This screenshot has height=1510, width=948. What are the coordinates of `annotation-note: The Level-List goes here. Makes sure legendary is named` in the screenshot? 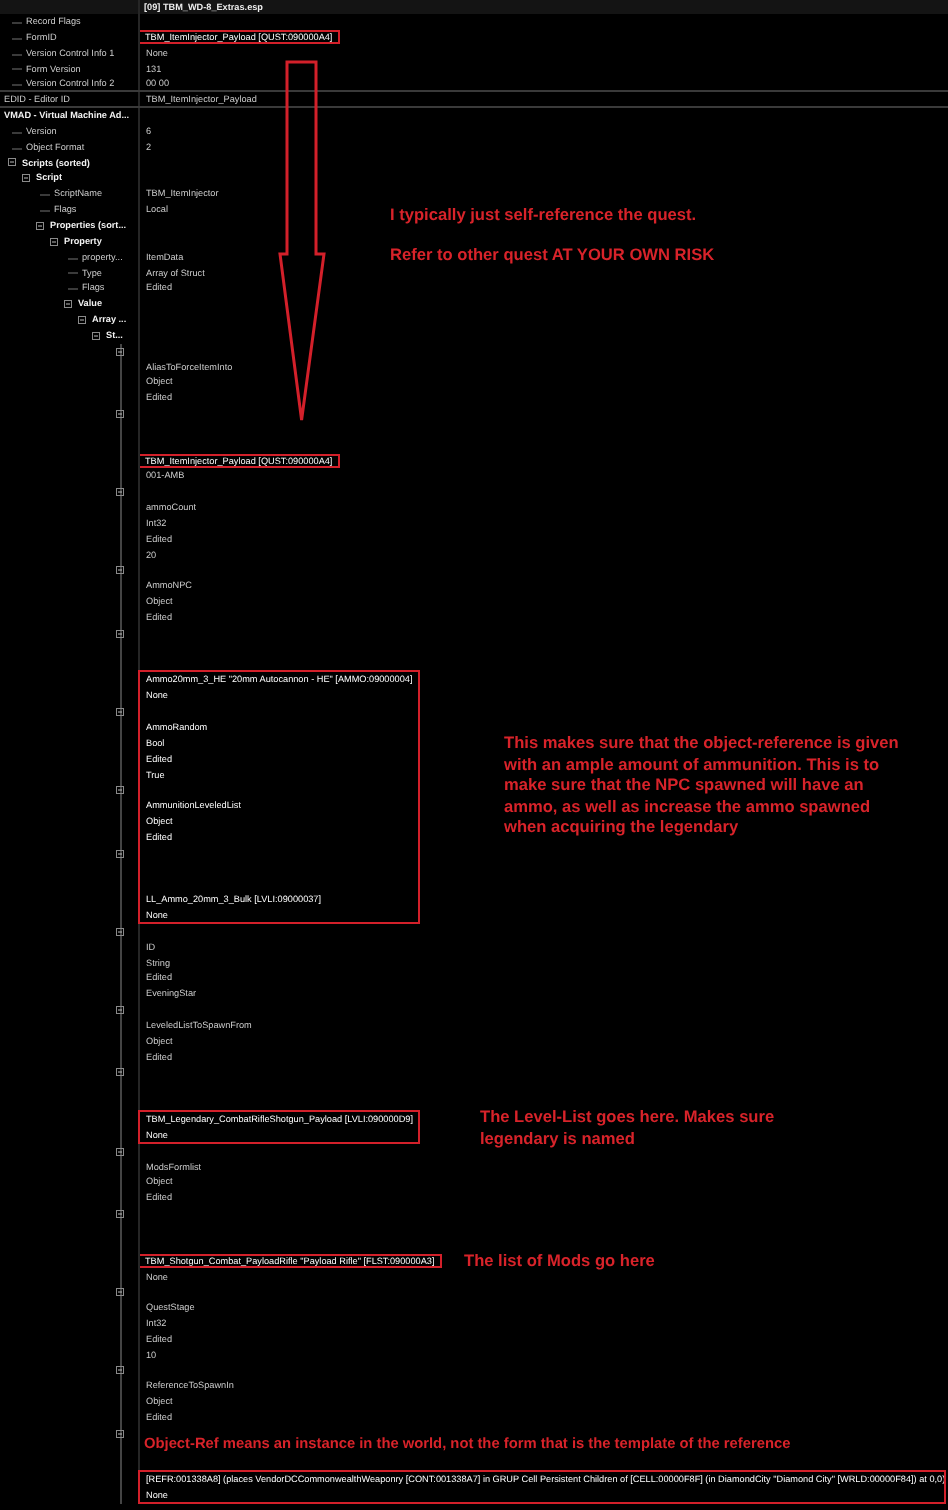 It's located at (628, 1127).